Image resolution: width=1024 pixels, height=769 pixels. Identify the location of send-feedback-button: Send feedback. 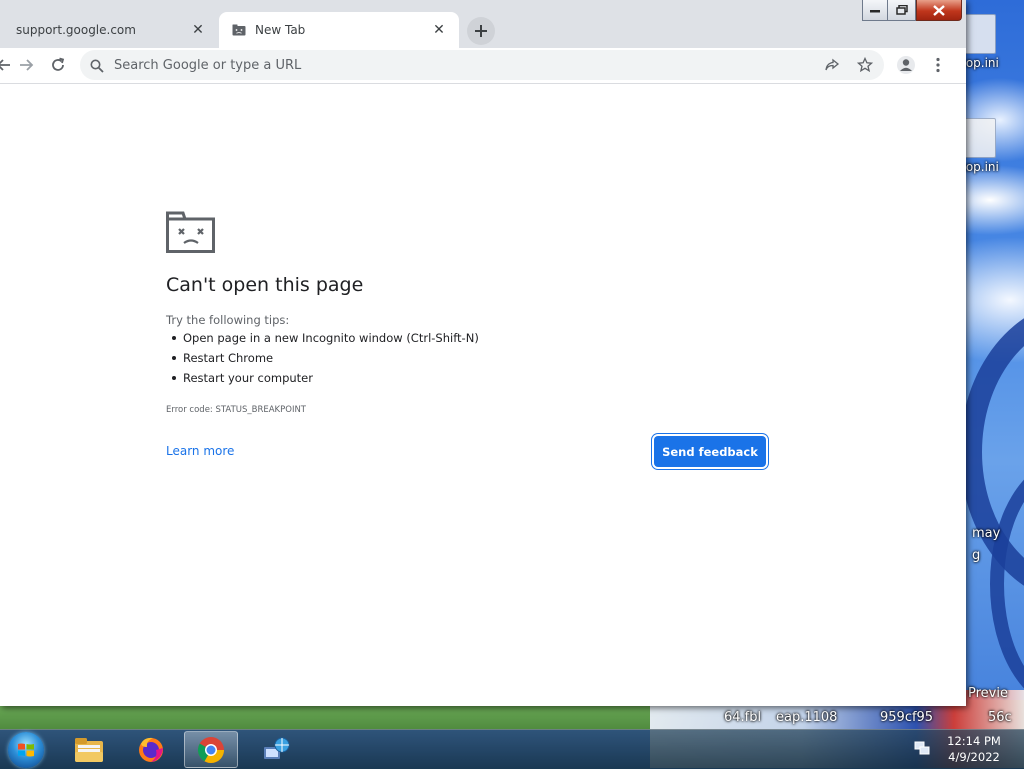
(710, 451).